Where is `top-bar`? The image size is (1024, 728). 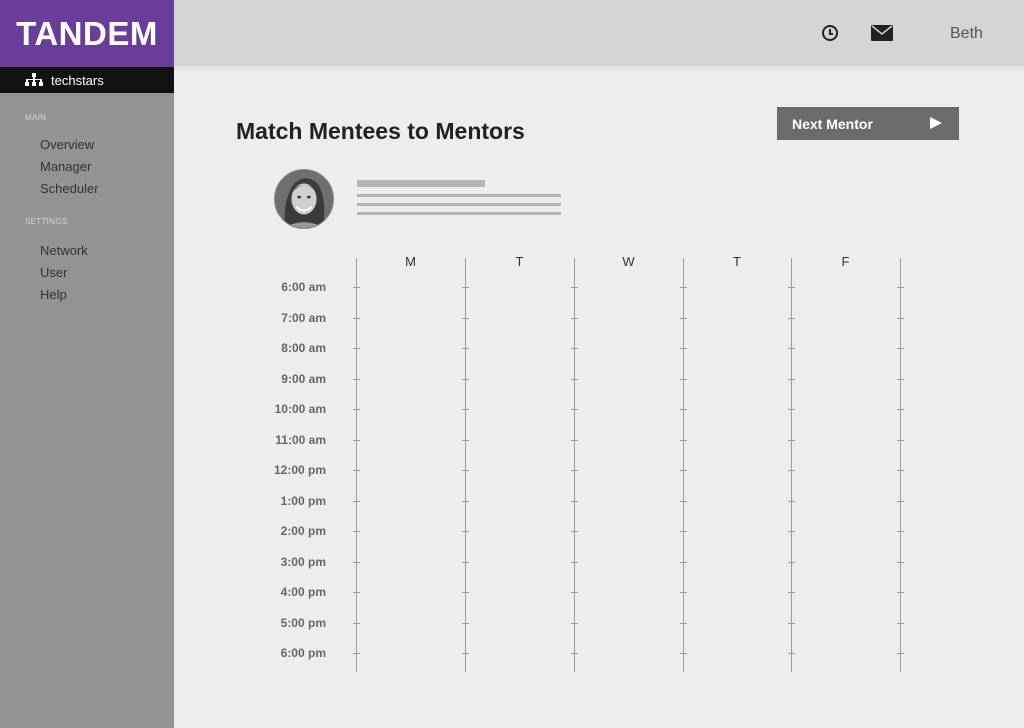 top-bar is located at coordinates (599, 33).